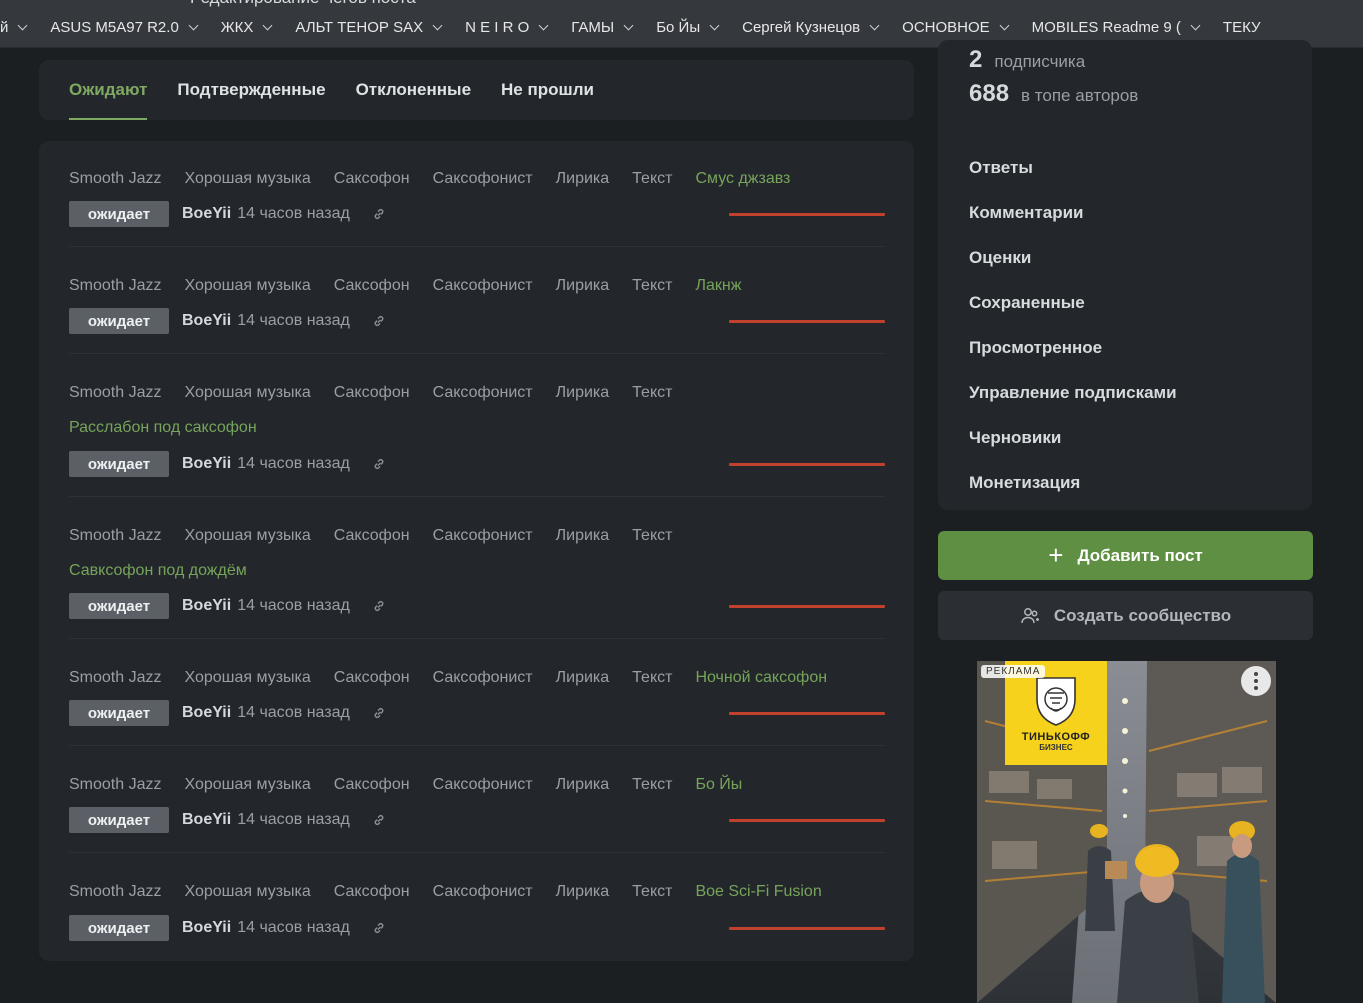 The width and height of the screenshot is (1363, 1003). What do you see at coordinates (761, 678) in the screenshot?
I see `post-title-link: Ночной саксофон` at bounding box center [761, 678].